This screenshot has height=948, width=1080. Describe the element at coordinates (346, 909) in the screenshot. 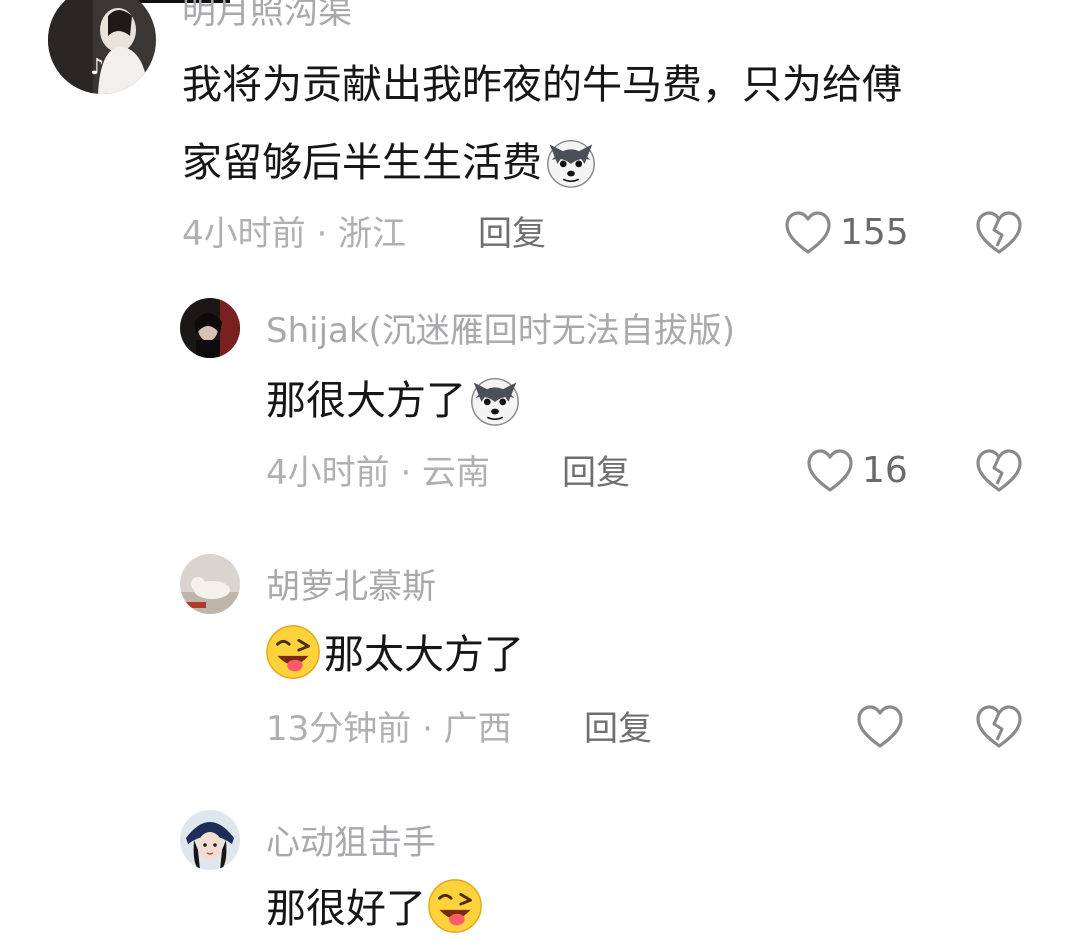

I see `comment-text-line: 那很好了` at that location.